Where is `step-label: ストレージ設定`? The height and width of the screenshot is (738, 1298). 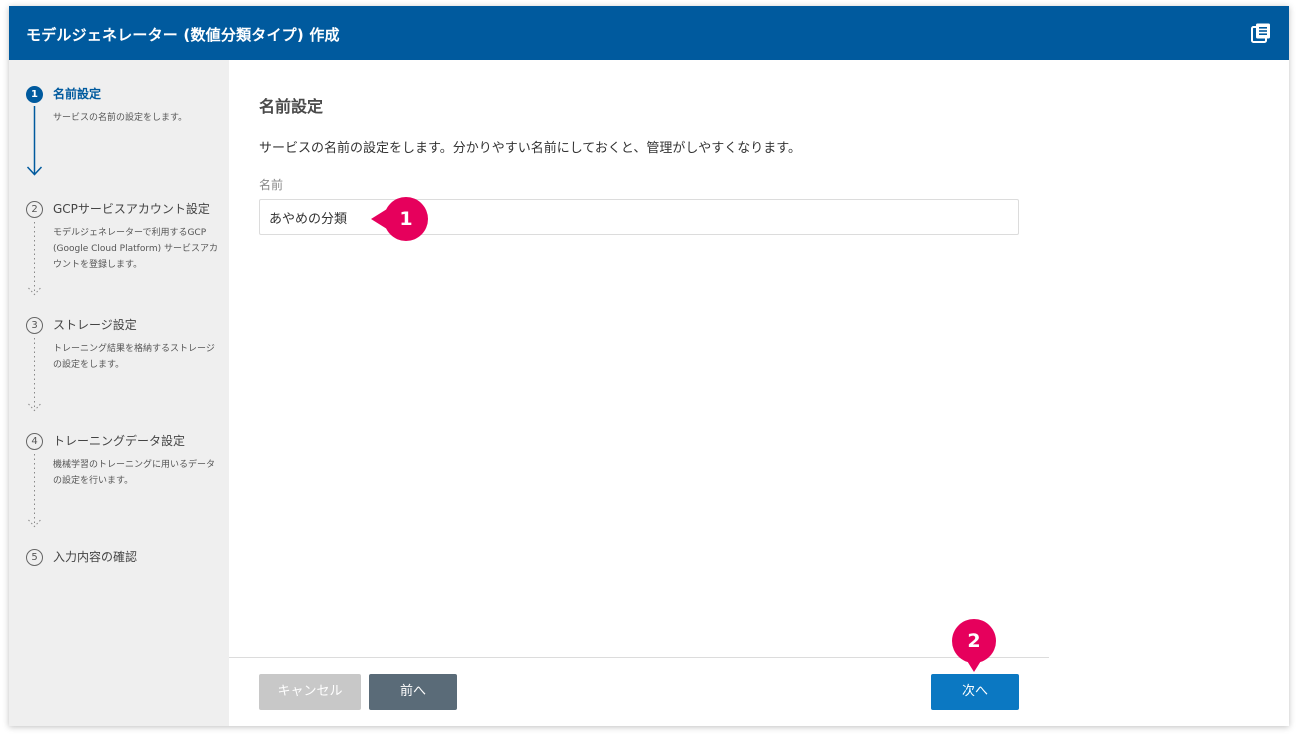
step-label: ストレージ設定 is located at coordinates (95, 325).